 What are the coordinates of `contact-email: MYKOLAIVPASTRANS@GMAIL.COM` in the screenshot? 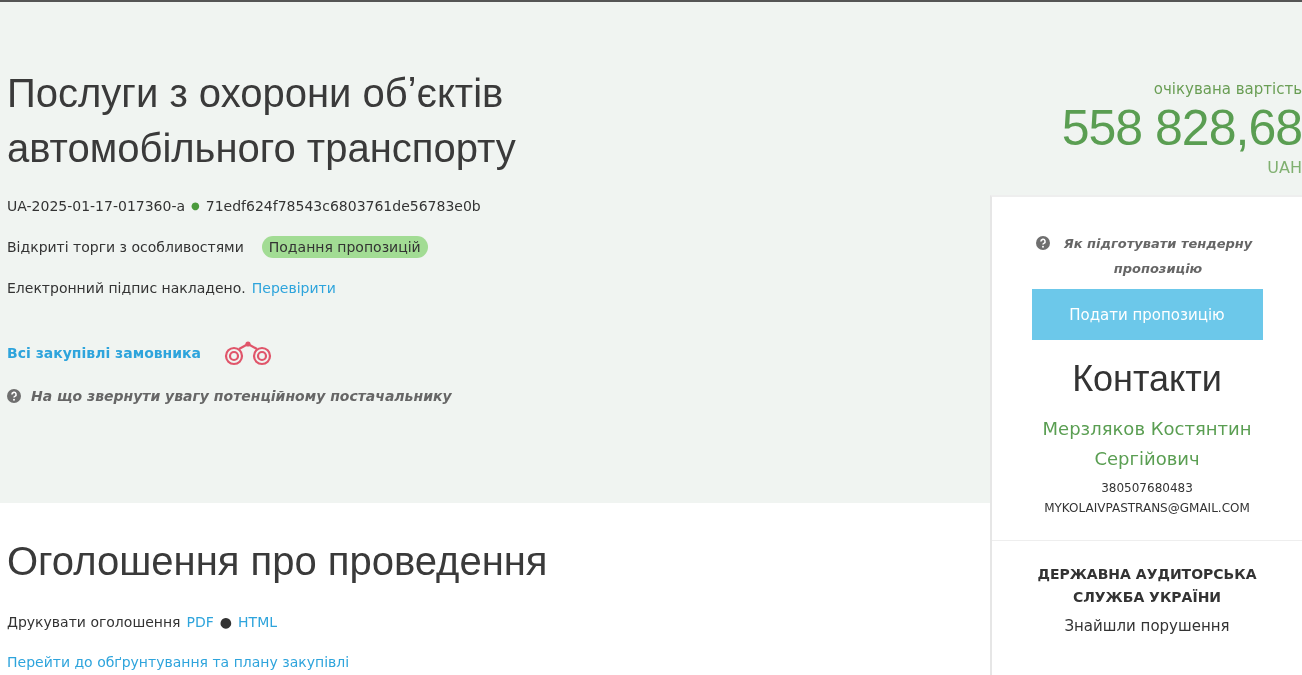 It's located at (1147, 508).